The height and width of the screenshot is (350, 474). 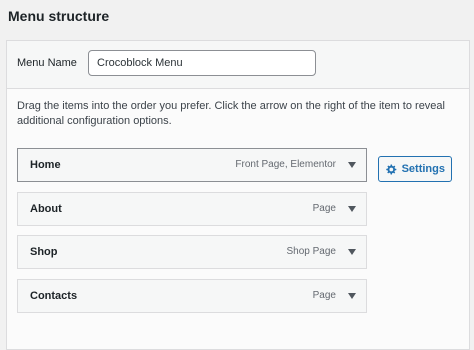 I want to click on settings-button: Settings, so click(x=415, y=169).